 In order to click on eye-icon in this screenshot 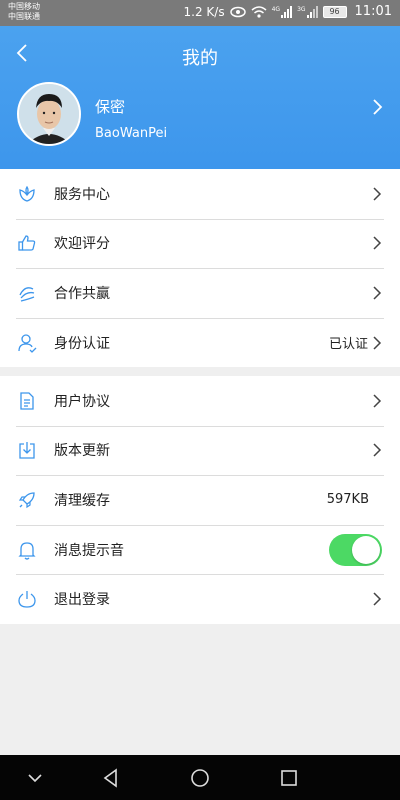, I will do `click(237, 11)`.